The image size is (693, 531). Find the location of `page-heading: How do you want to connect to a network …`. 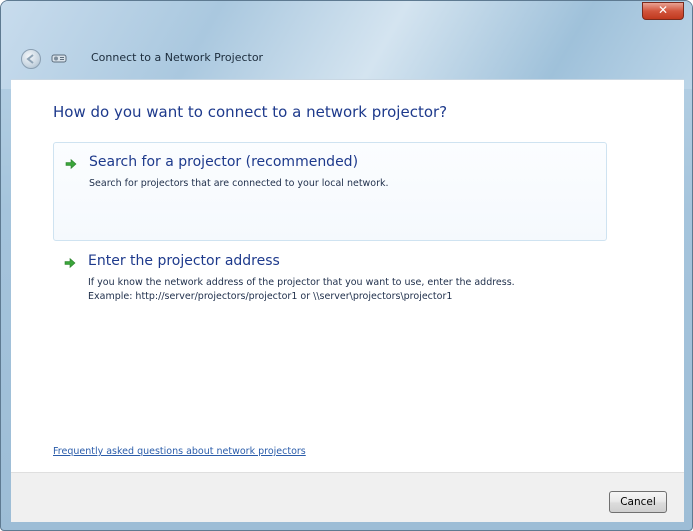

page-heading: How do you want to connect to a network … is located at coordinates (250, 112).